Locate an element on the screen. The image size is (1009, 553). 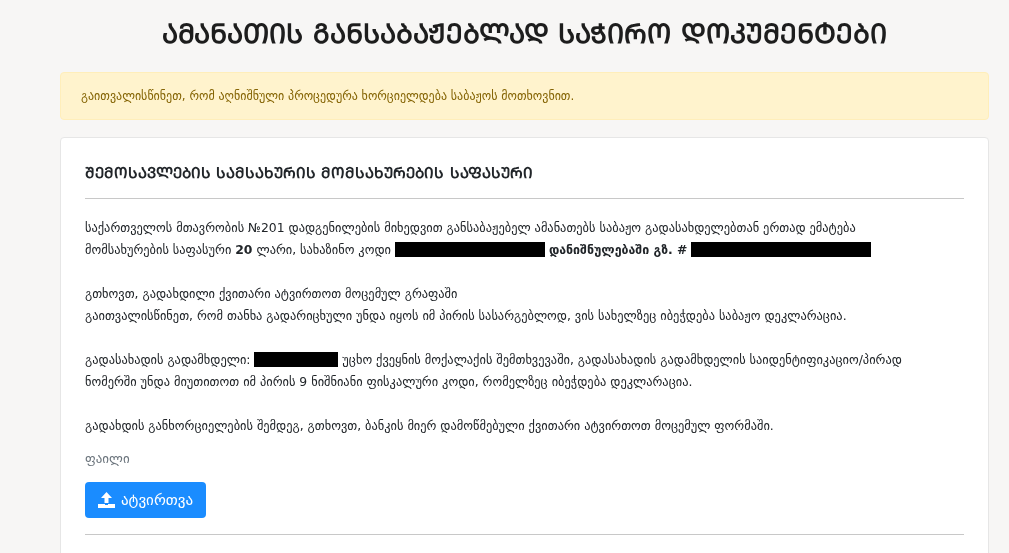
paragraph: საქართველოს მთავრობის №201 დადგენილების მიხედვით განსაბაჟებელ ამანათებს საბაჟო გადასახდელებთან ერთად ემატება მომსახურების საფასური 20 ლარი, სახაზინო კოდი დანიშნულებაში გზ. # is located at coordinates (510, 239).